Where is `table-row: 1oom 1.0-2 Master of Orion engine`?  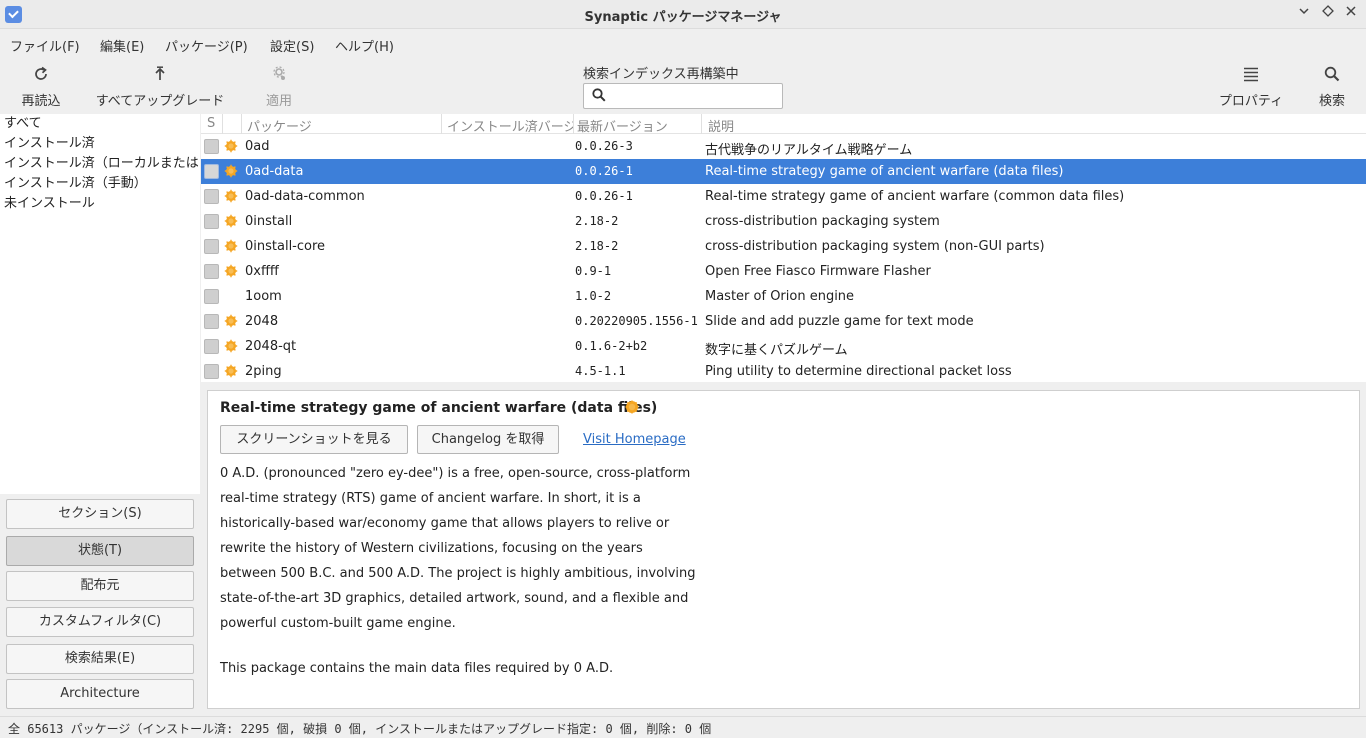 table-row: 1oom 1.0-2 Master of Orion engine is located at coordinates (783, 296).